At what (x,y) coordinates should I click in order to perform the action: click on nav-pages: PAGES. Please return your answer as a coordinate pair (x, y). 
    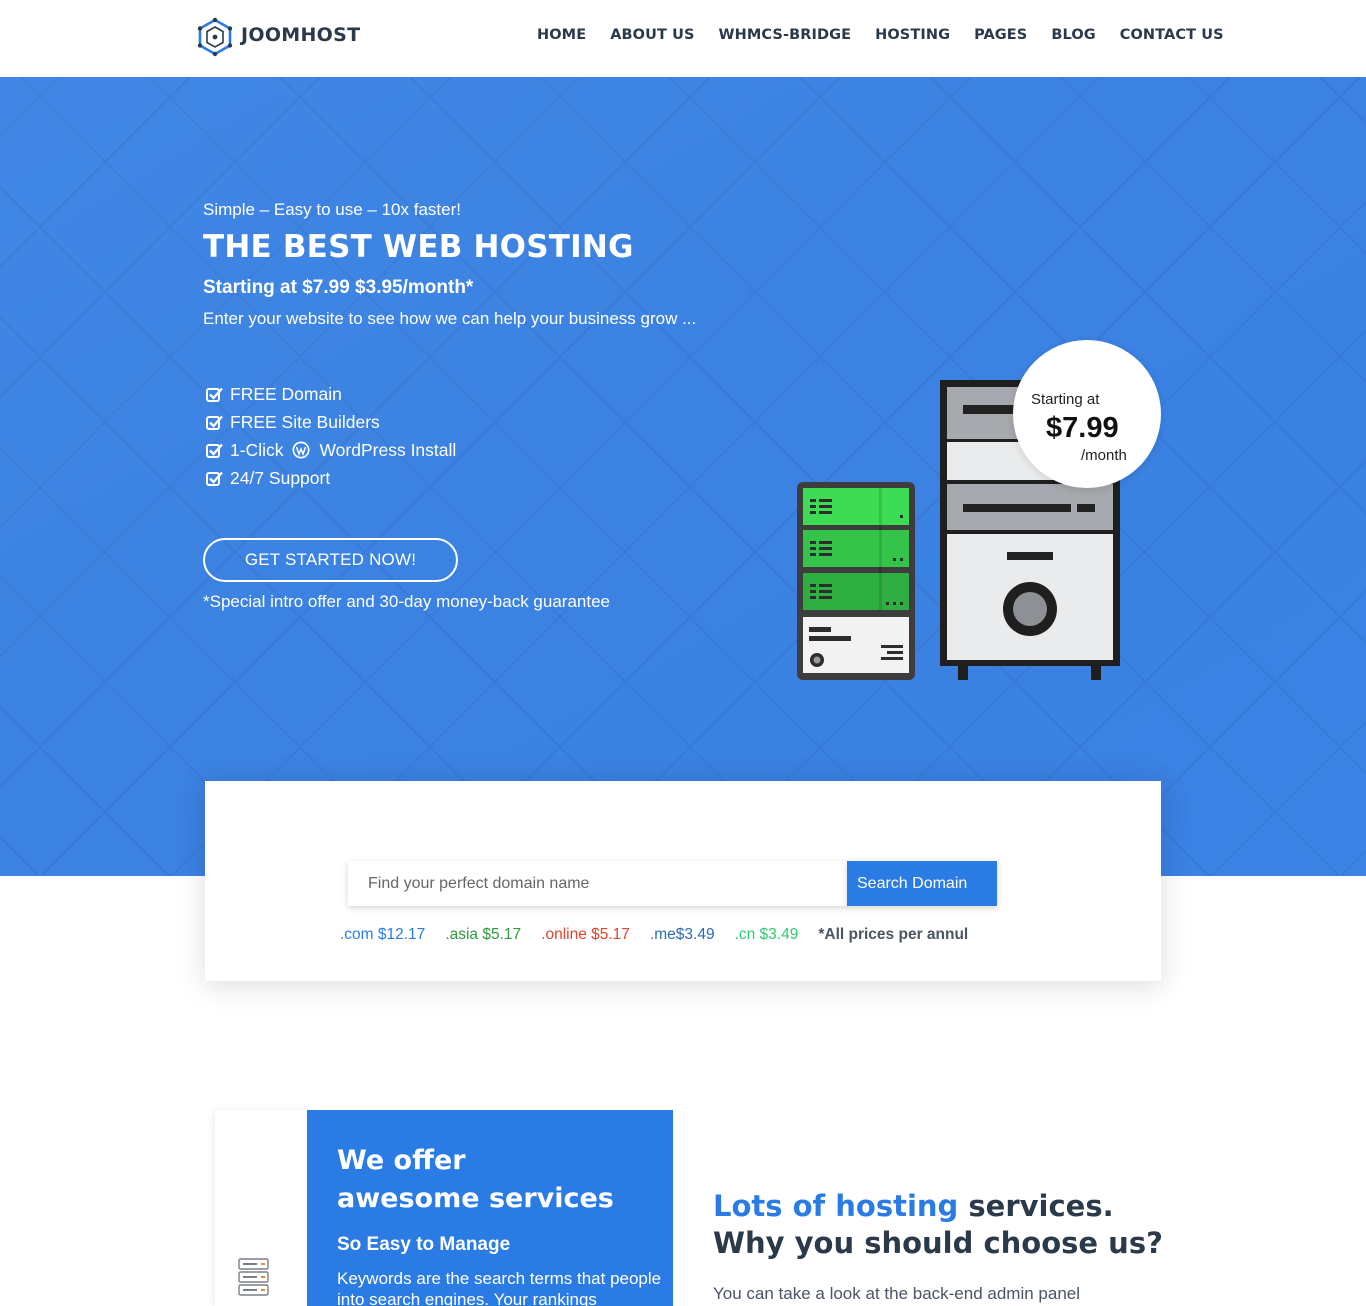
    Looking at the image, I should click on (1000, 35).